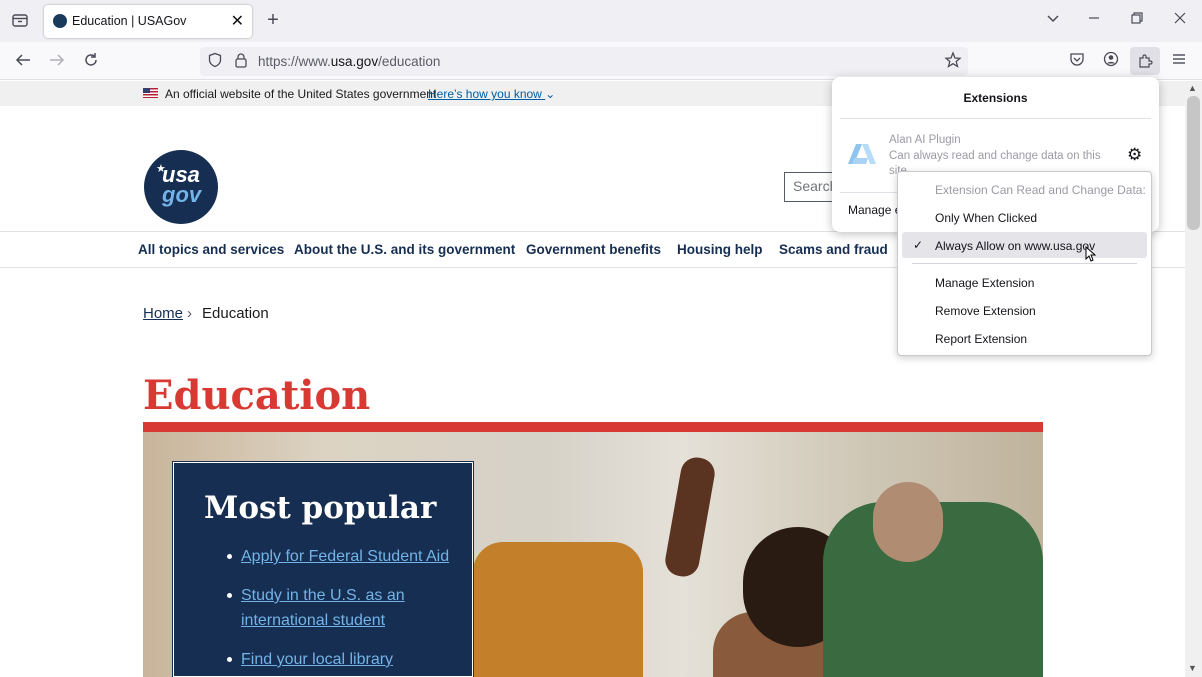 The height and width of the screenshot is (677, 1202). I want to click on shield-icon, so click(215, 62).